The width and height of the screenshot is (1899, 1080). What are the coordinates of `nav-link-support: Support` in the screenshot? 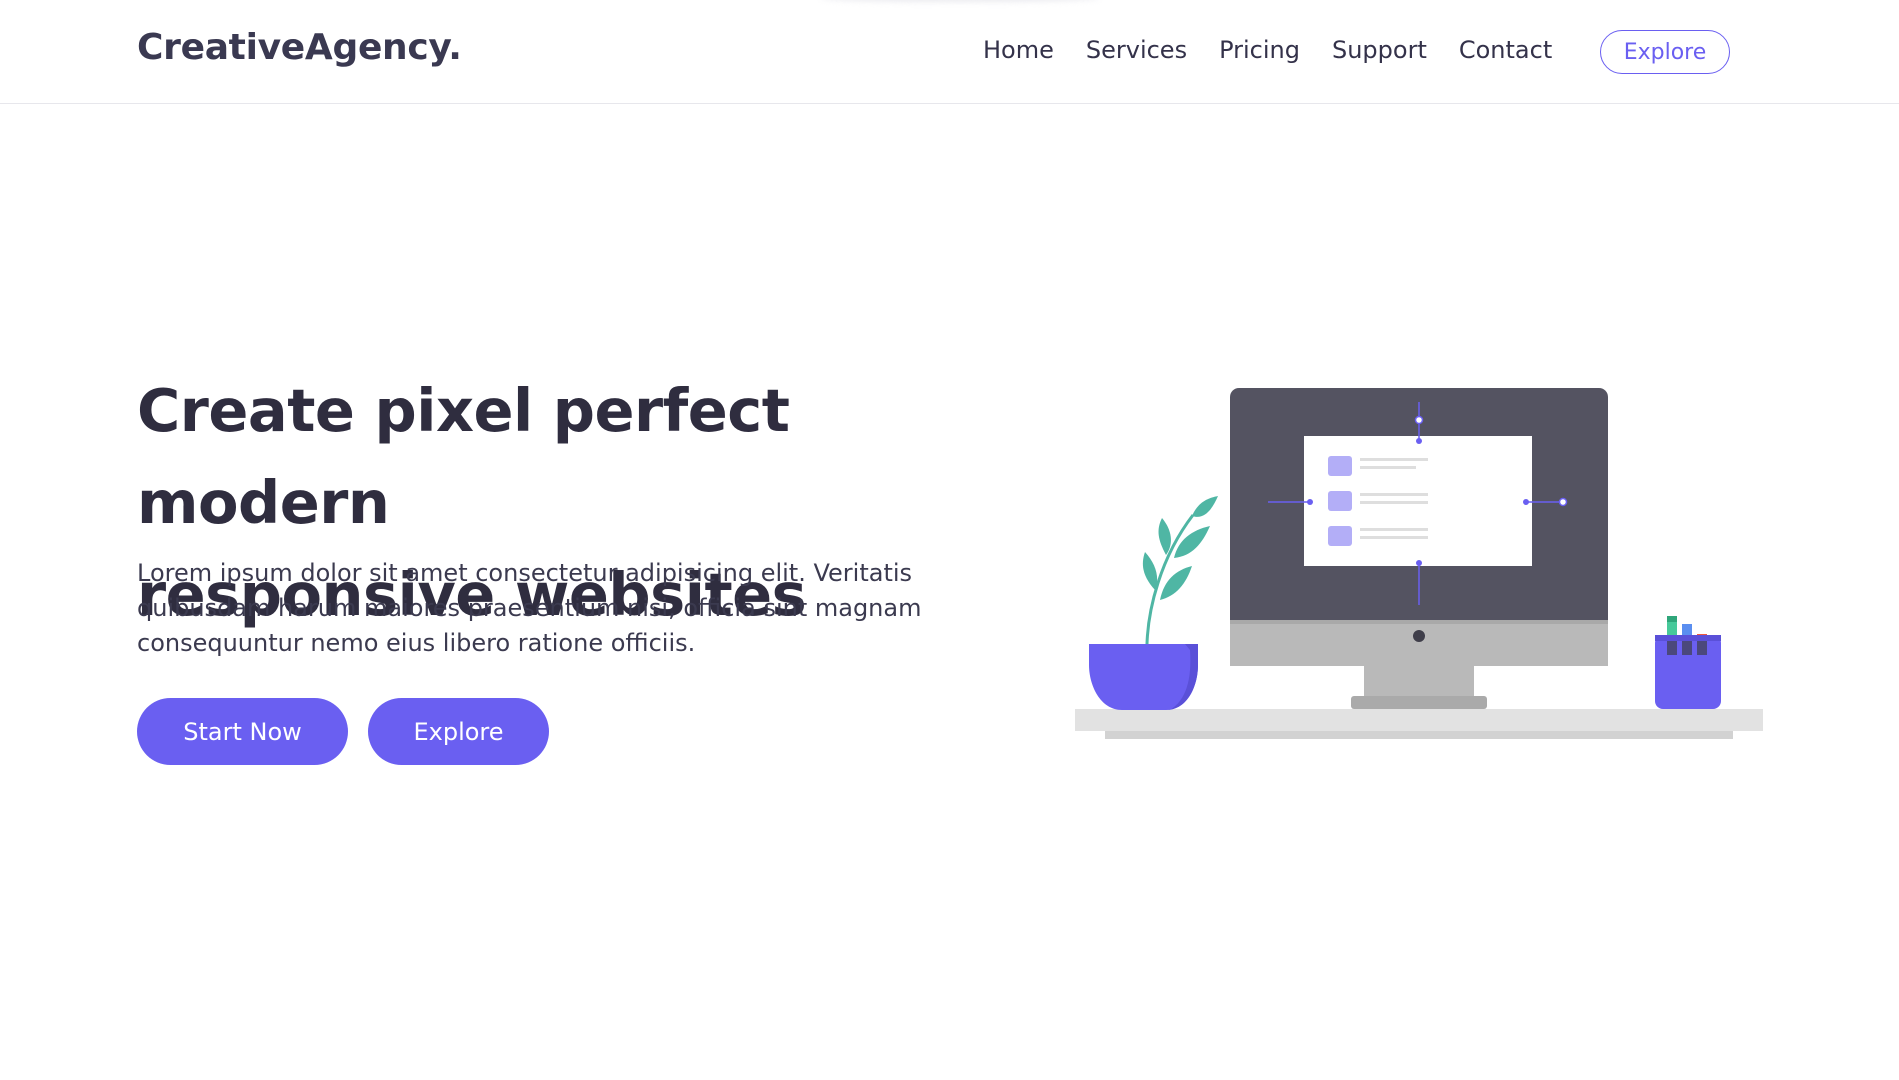 It's located at (1379, 50).